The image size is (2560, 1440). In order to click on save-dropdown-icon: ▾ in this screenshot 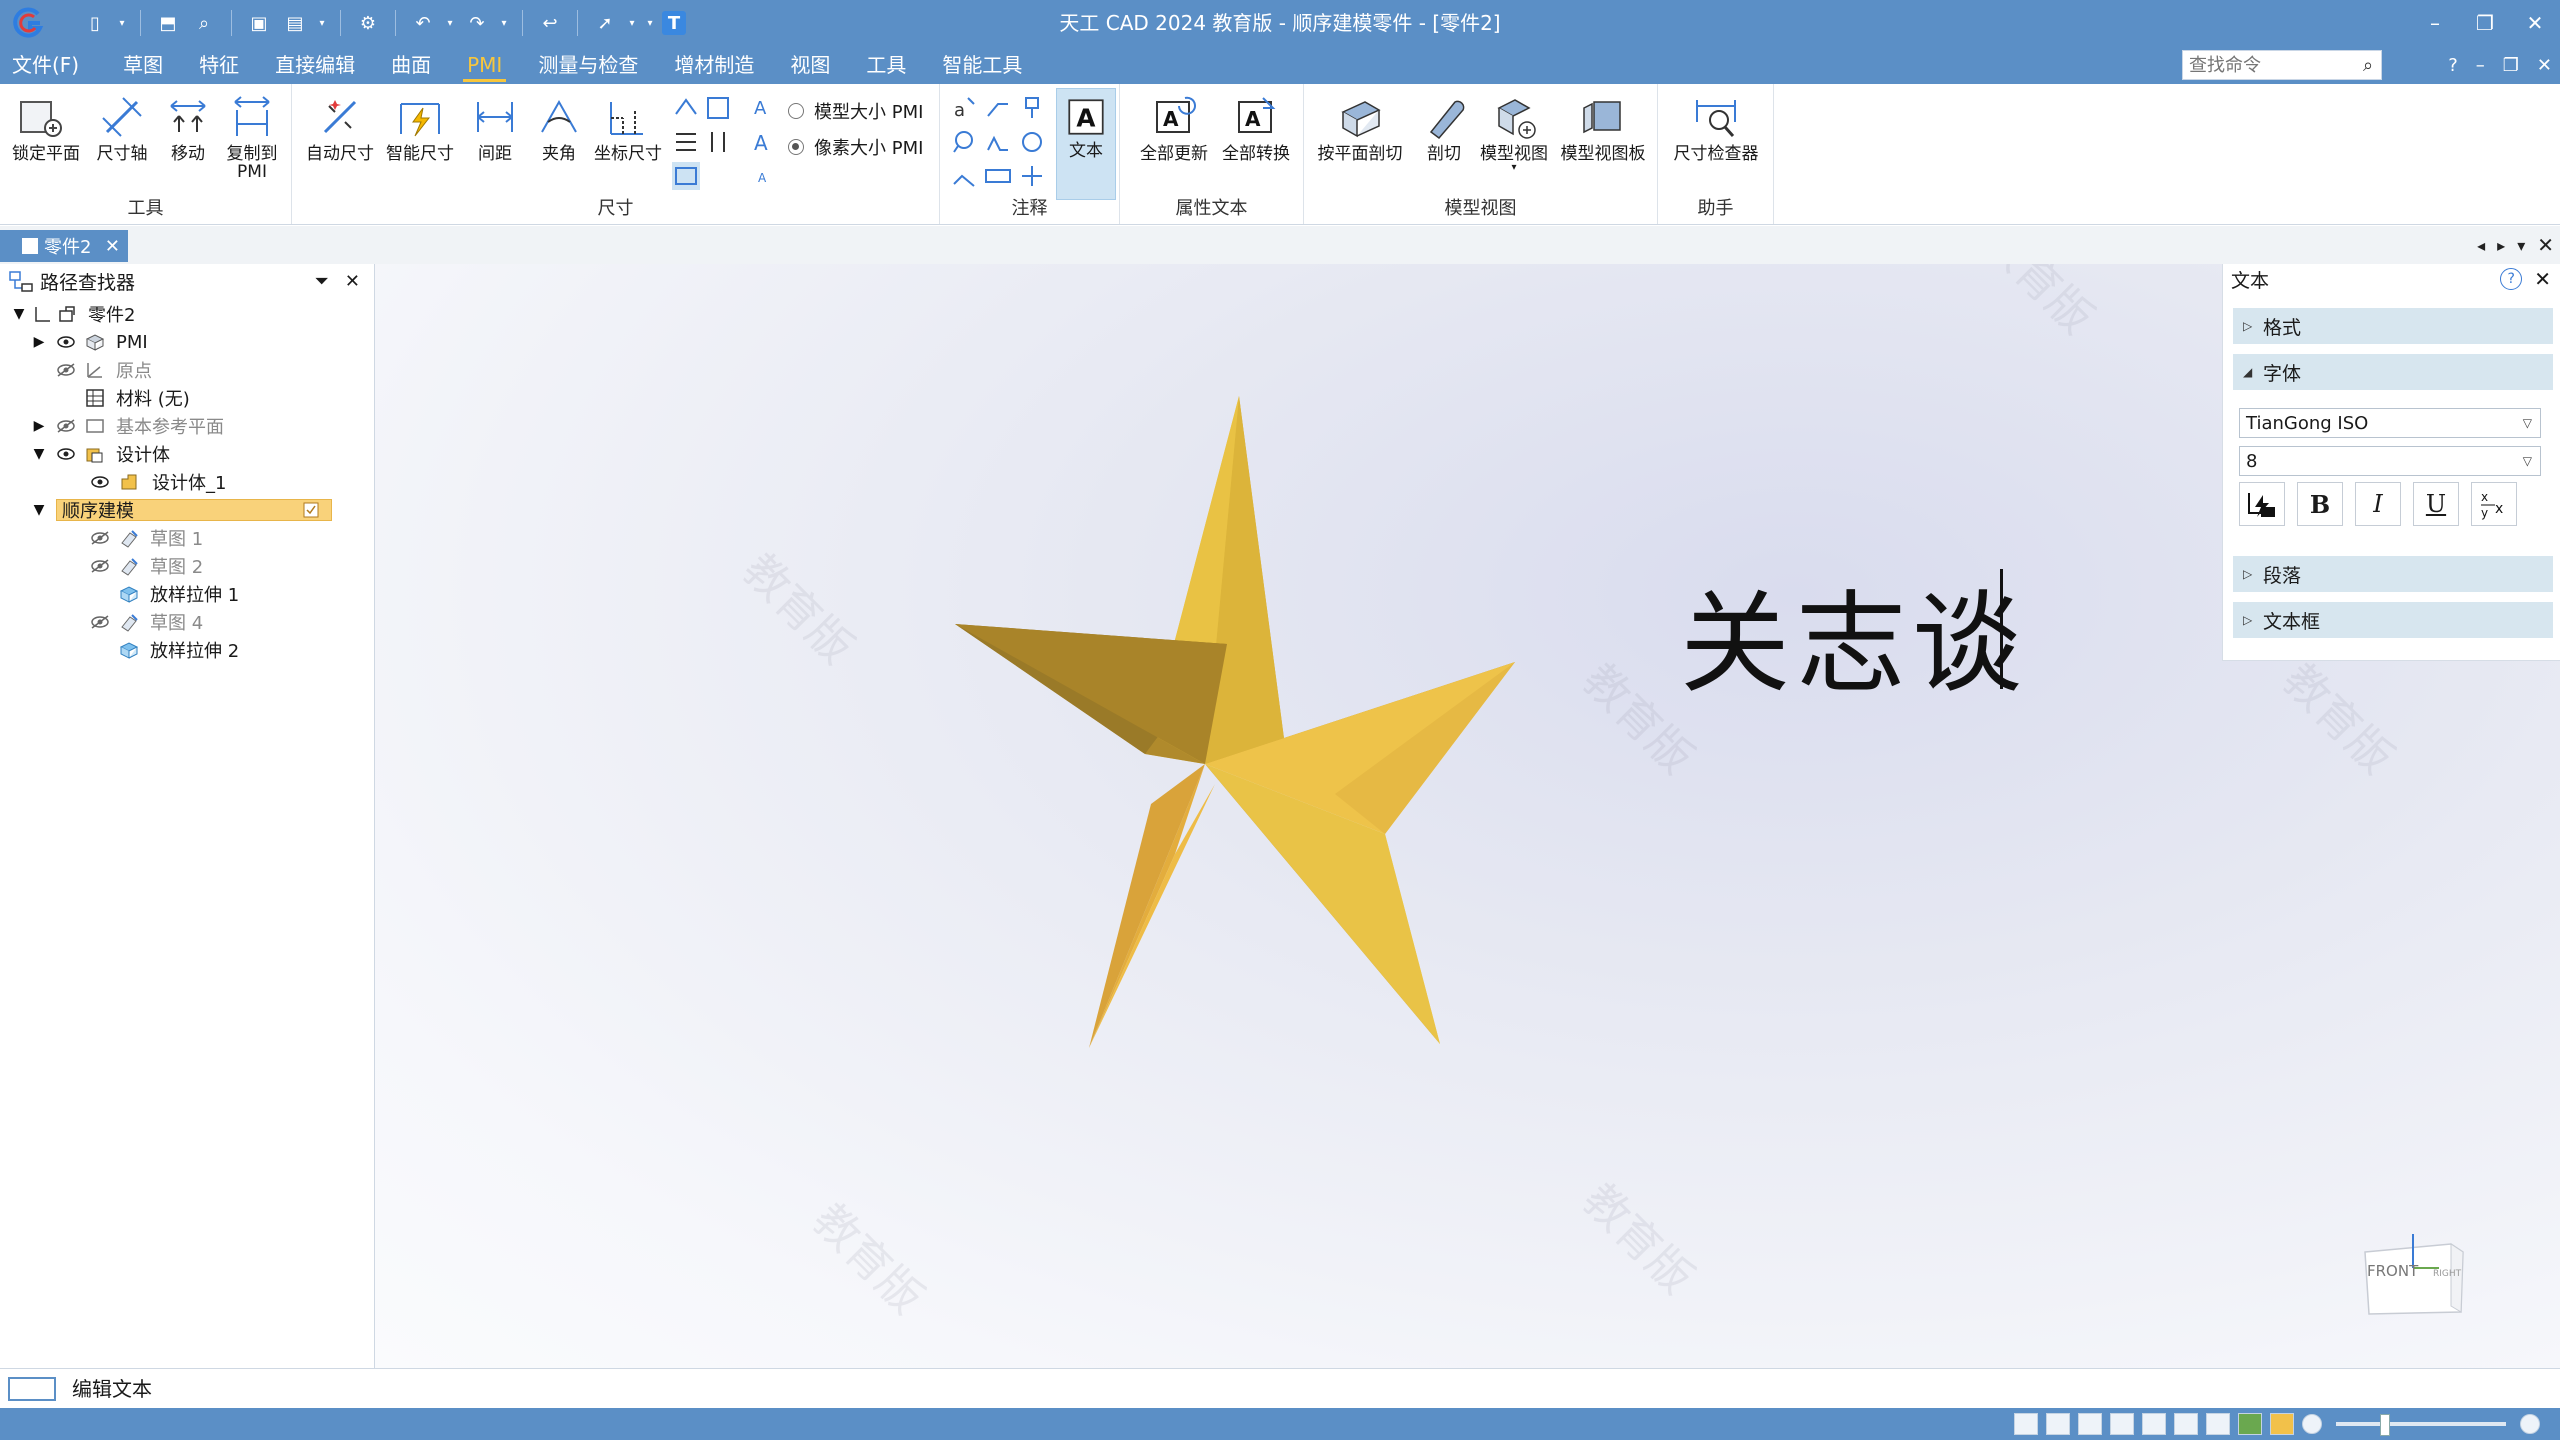, I will do `click(322, 23)`.